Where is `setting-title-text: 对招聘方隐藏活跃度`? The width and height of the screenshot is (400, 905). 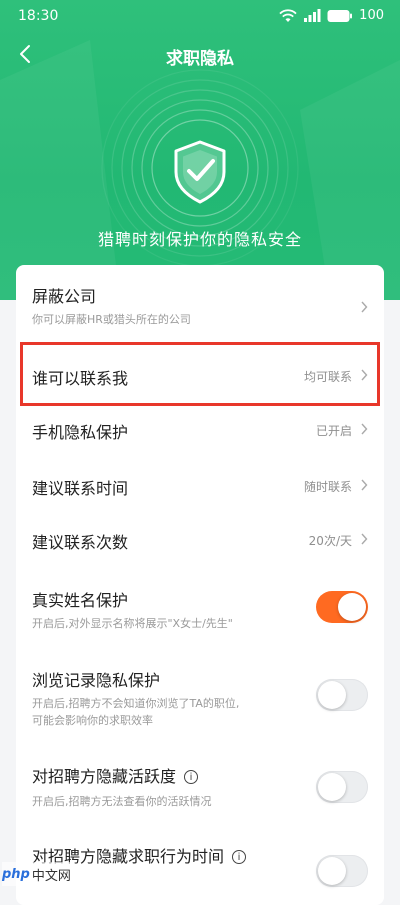 setting-title-text: 对招聘方隐藏活跃度 is located at coordinates (104, 776).